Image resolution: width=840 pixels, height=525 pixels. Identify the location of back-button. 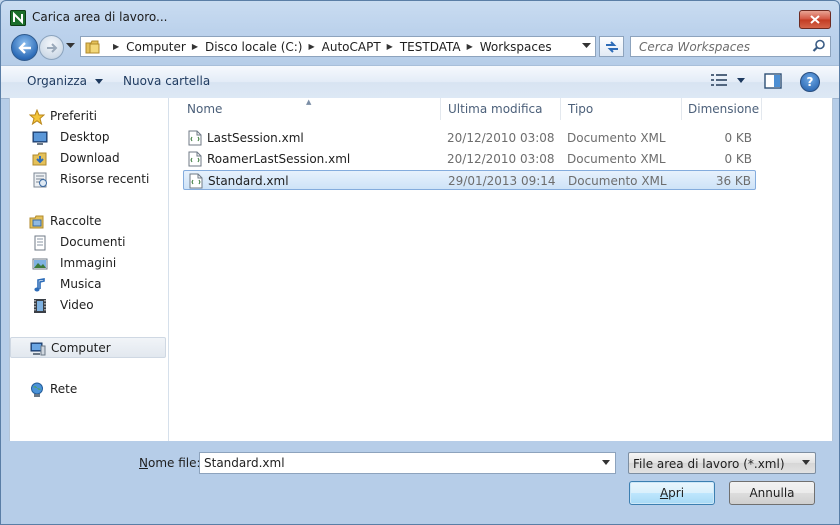
(24, 47).